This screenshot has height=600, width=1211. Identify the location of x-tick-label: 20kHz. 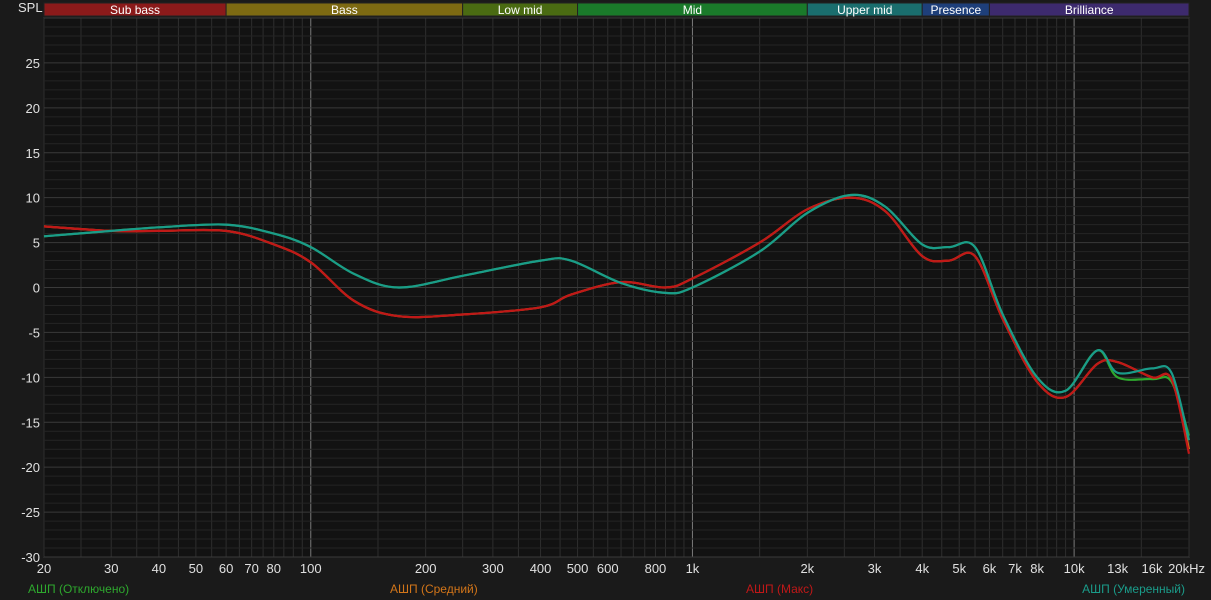
(1186, 568).